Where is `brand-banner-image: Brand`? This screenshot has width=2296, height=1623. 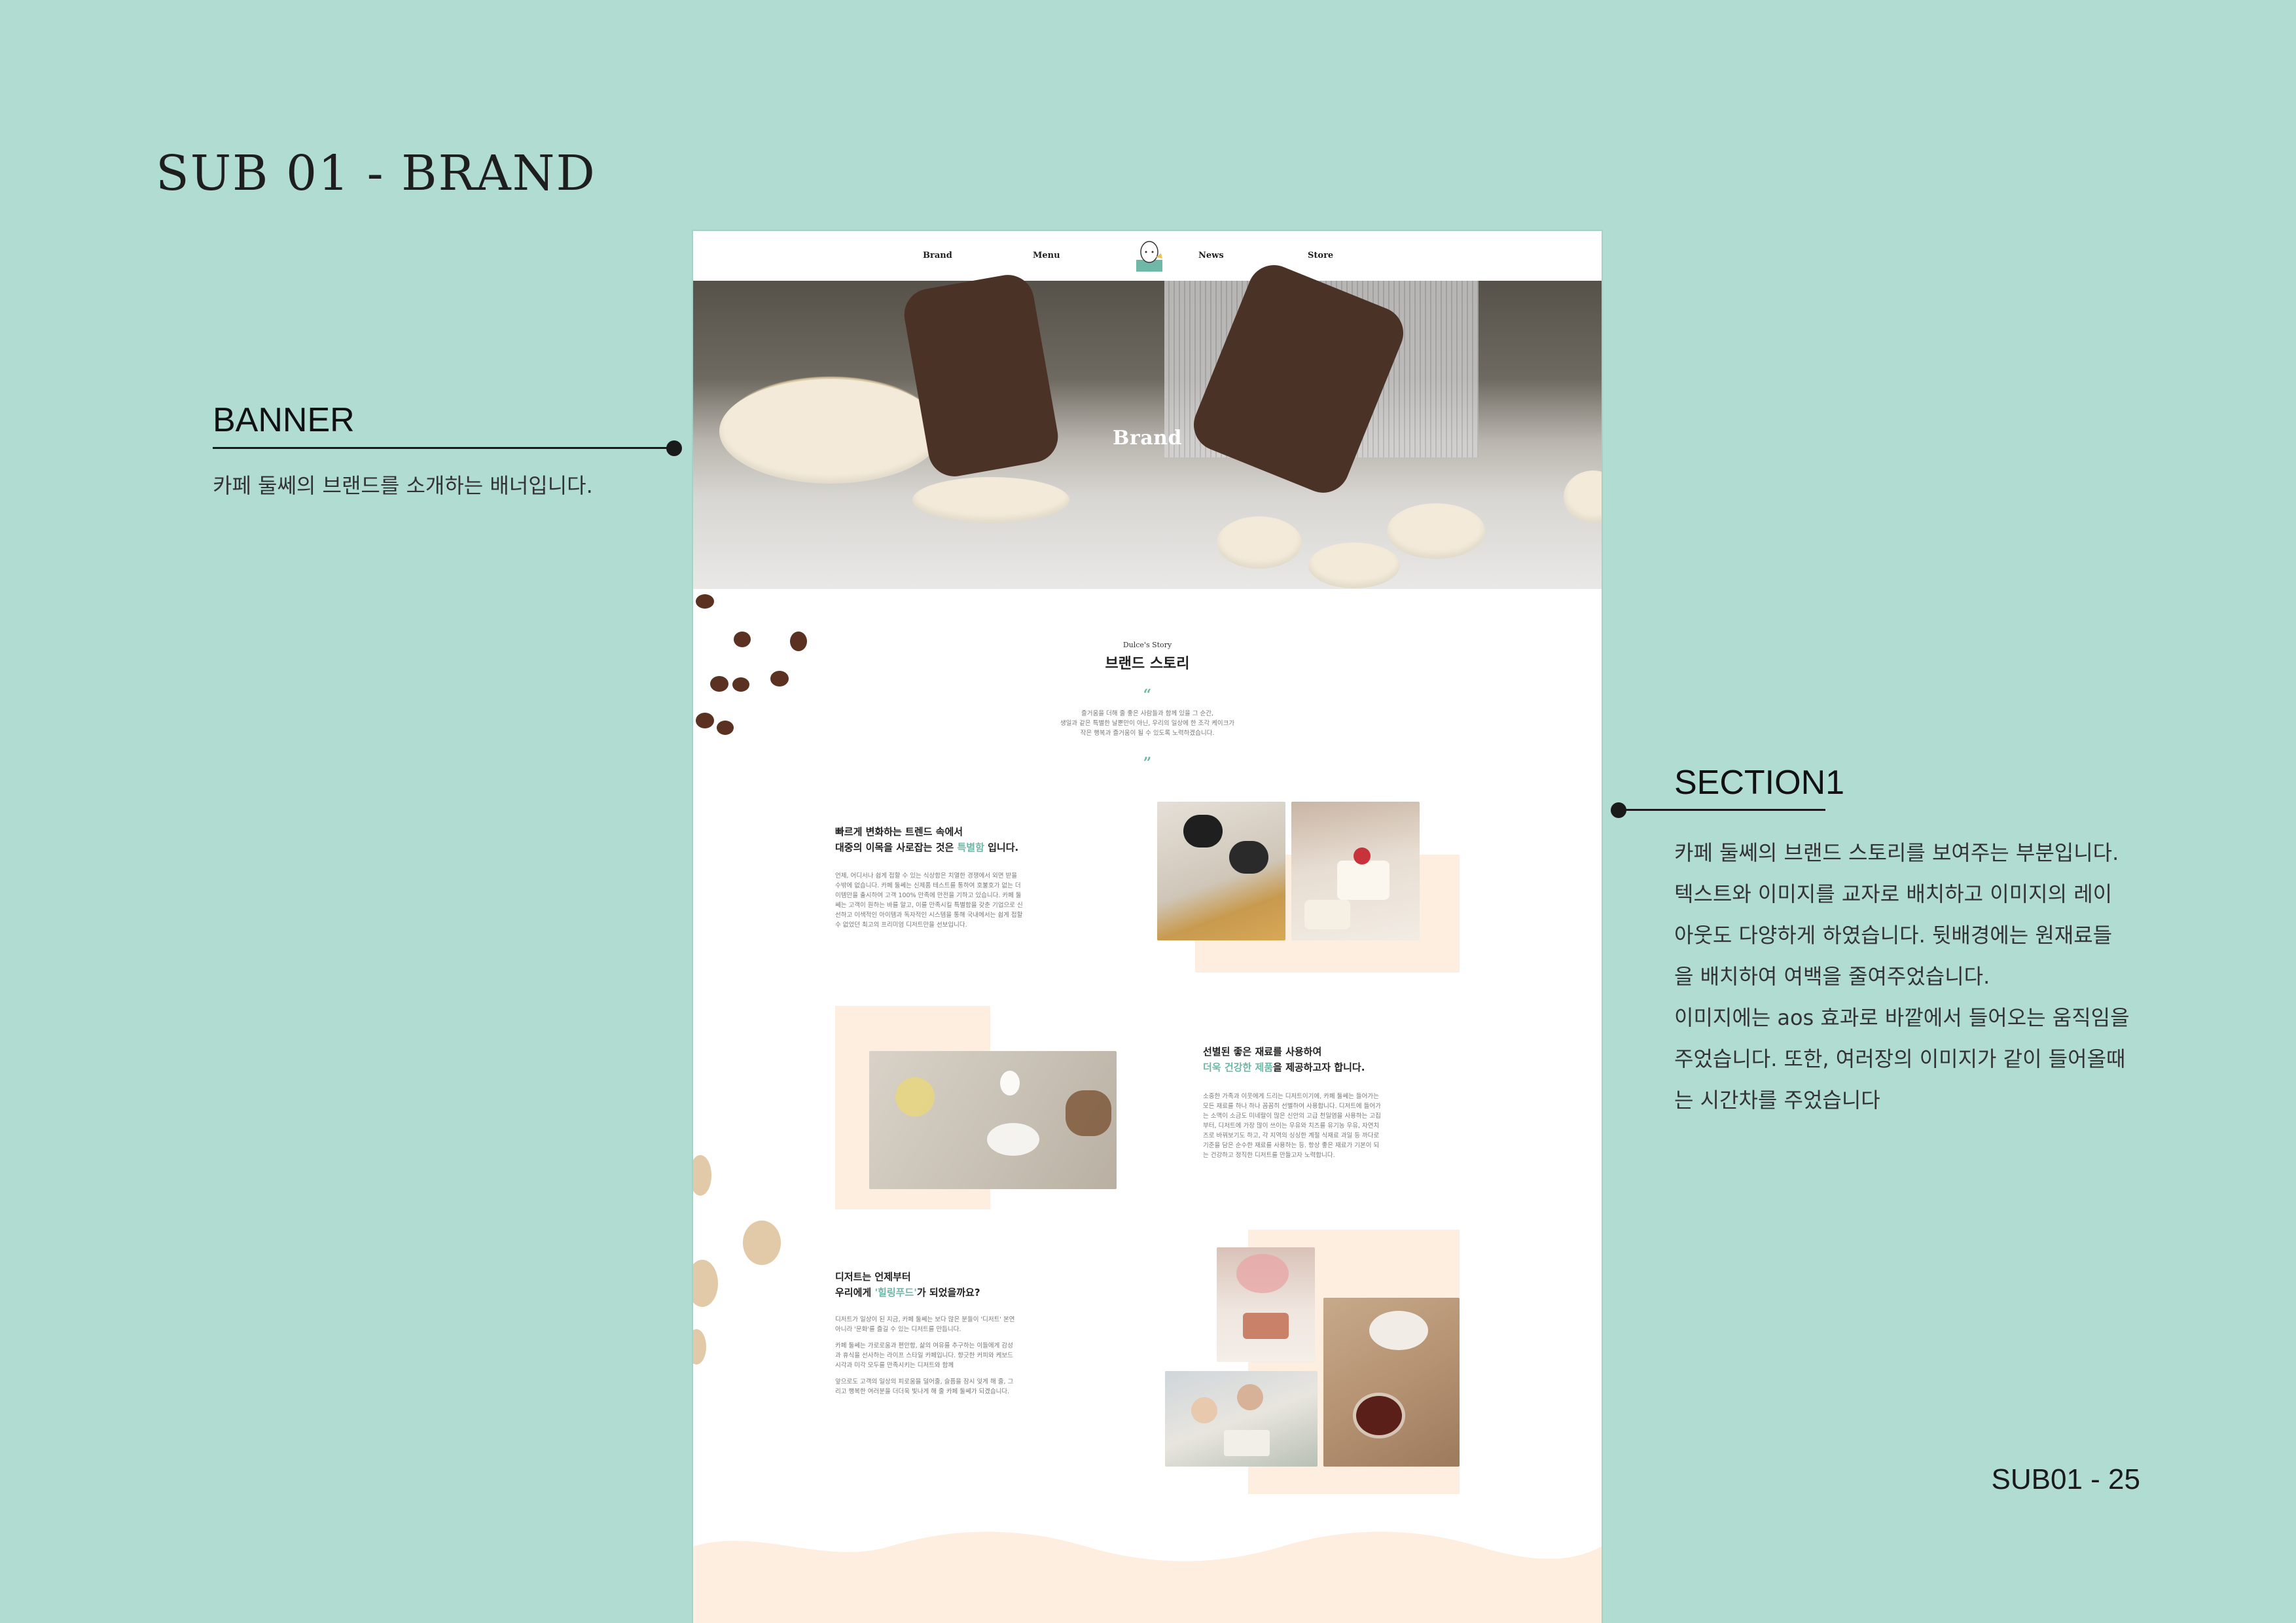
brand-banner-image: Brand is located at coordinates (1147, 423).